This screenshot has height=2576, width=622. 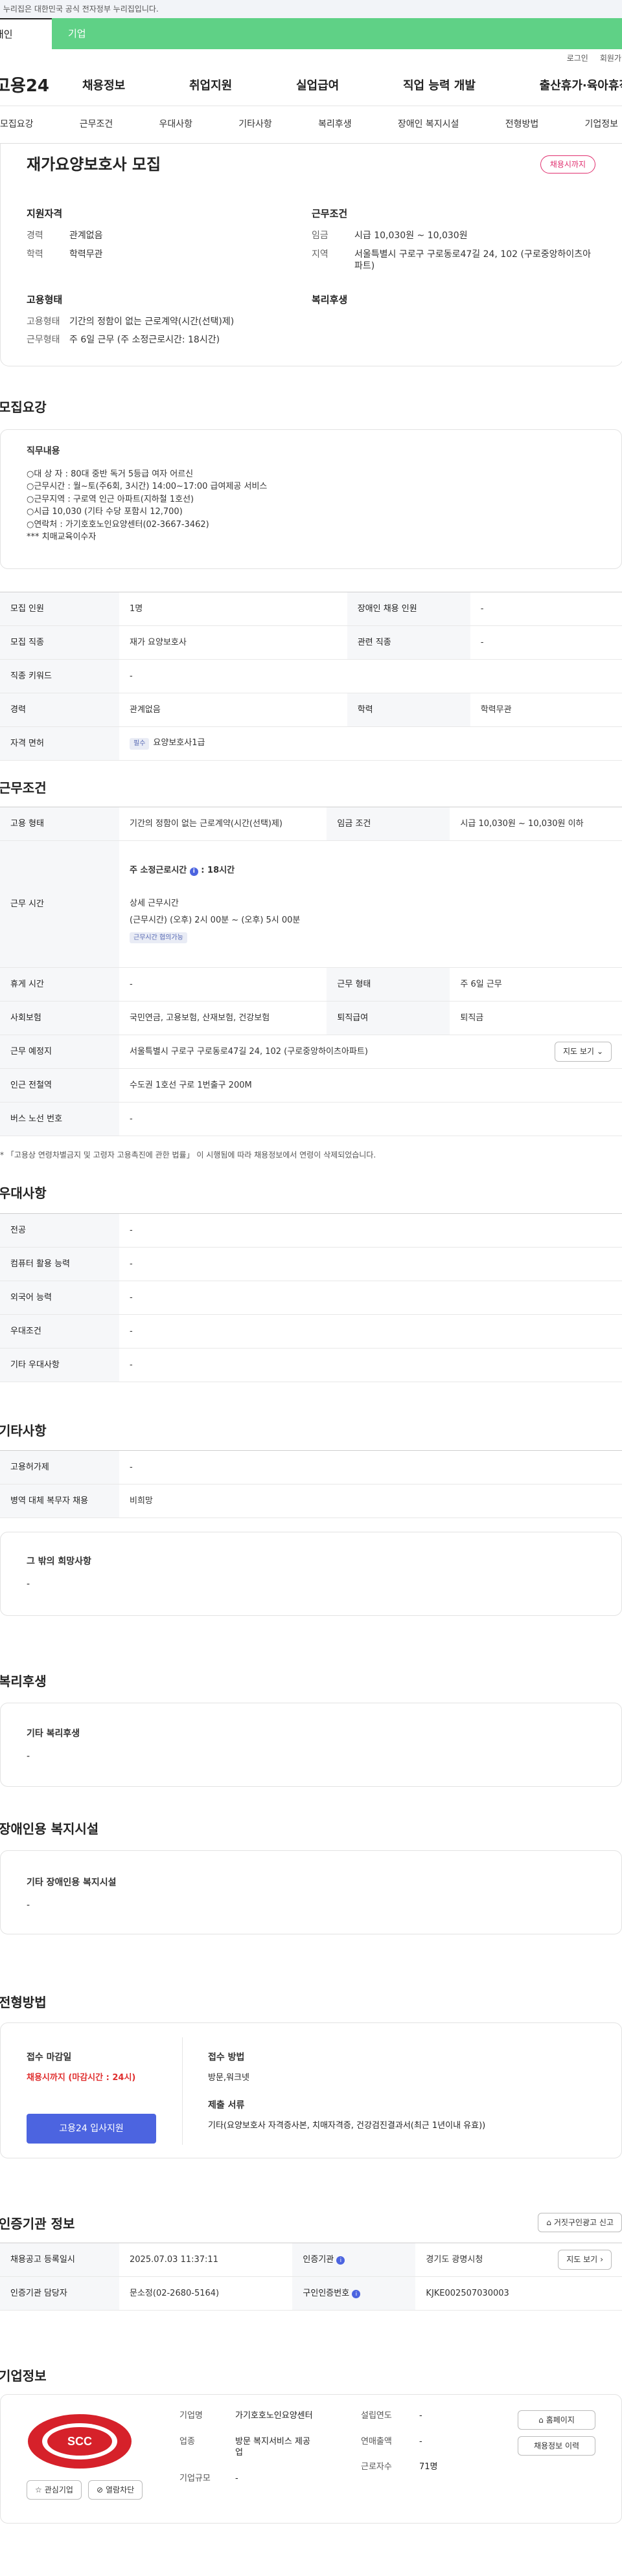 I want to click on table-row: 사회보험 국민연금, 고용보험, 산재보험, 건강보험 퇴직급여 퇴직금, so click(x=311, y=1018).